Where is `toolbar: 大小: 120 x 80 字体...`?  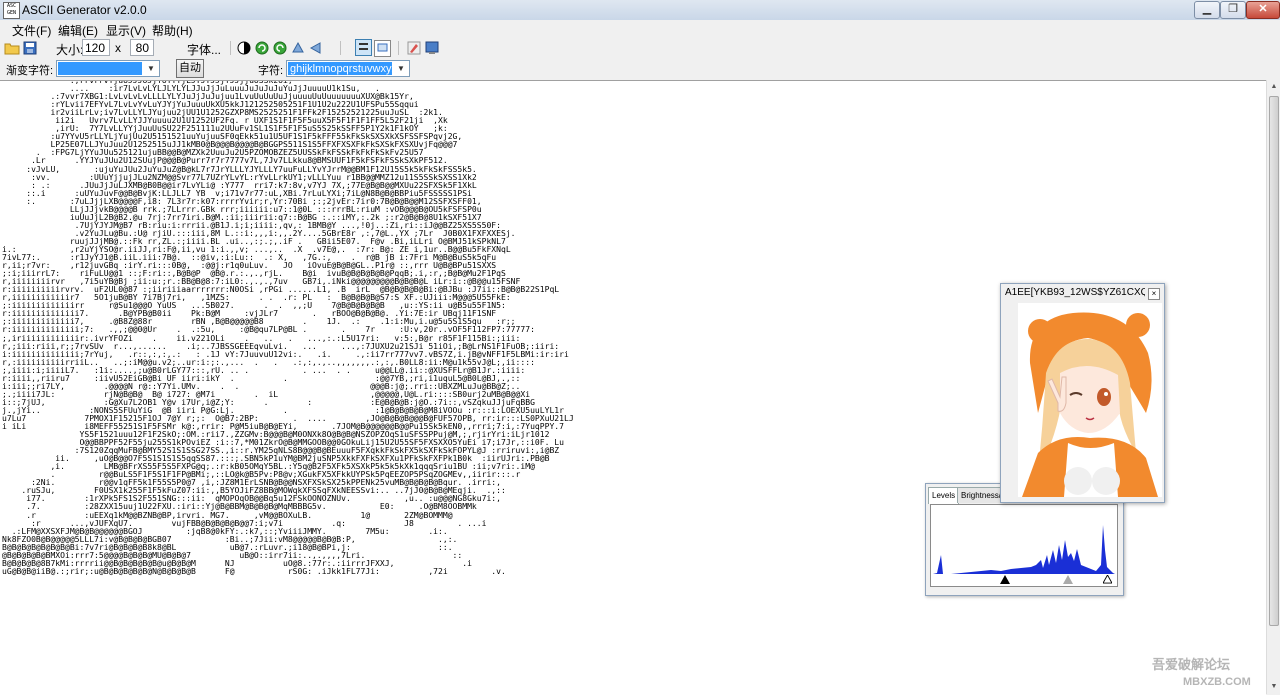 toolbar: 大小: 120 x 80 字体... is located at coordinates (640, 48).